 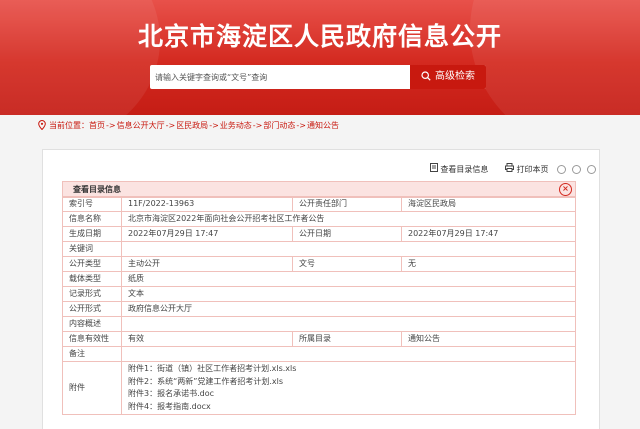 I want to click on table-row: 公开类型 主动公开 文号无, so click(x=319, y=264).